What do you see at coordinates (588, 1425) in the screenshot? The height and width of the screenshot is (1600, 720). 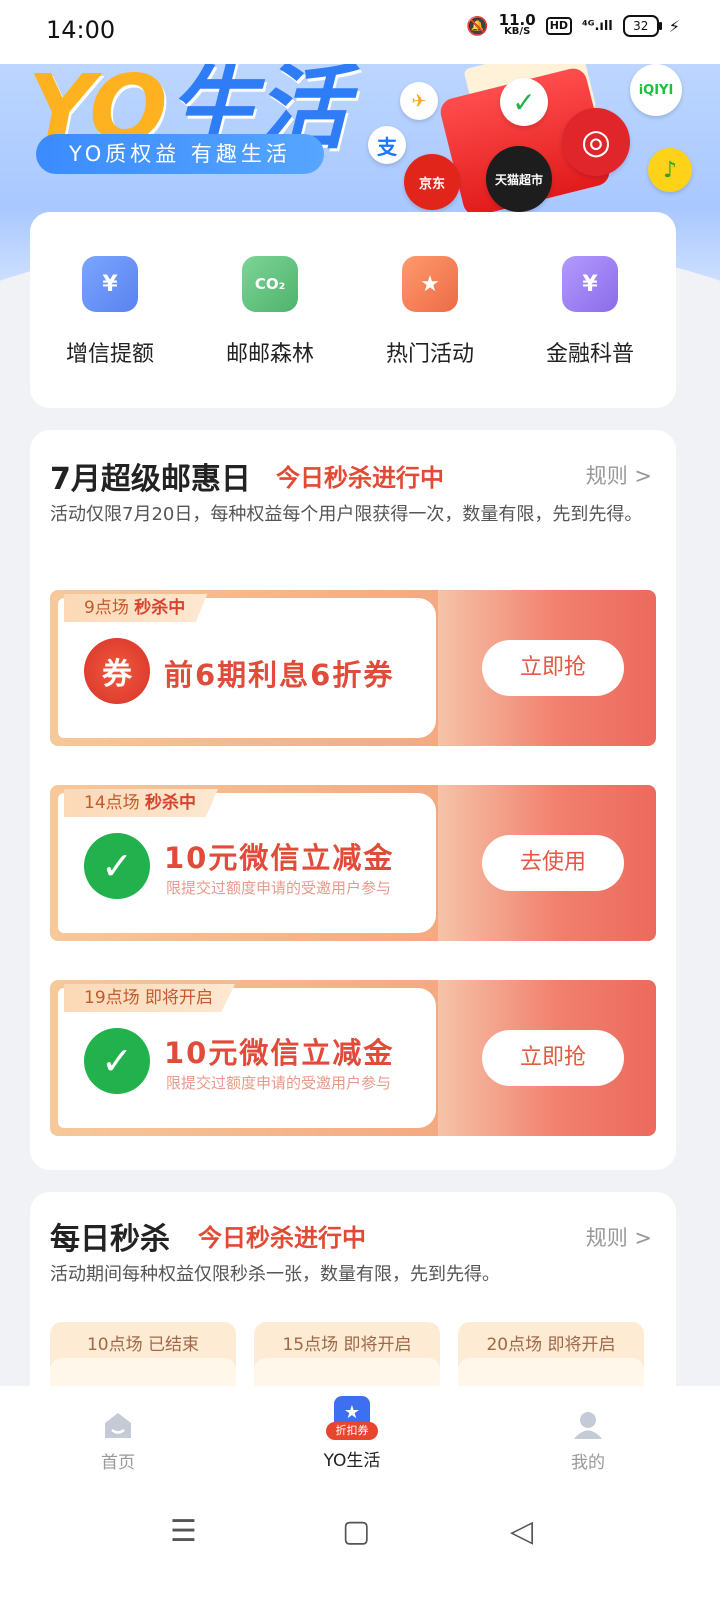 I see `user-icon` at bounding box center [588, 1425].